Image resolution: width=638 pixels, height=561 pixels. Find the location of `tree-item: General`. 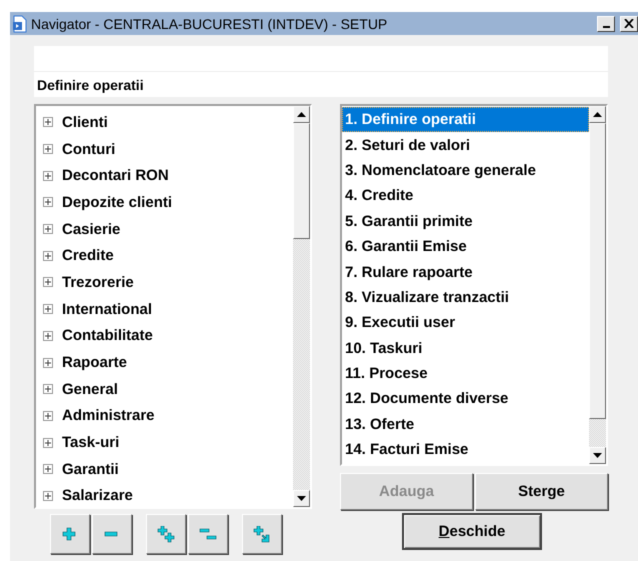

tree-item: General is located at coordinates (90, 389).